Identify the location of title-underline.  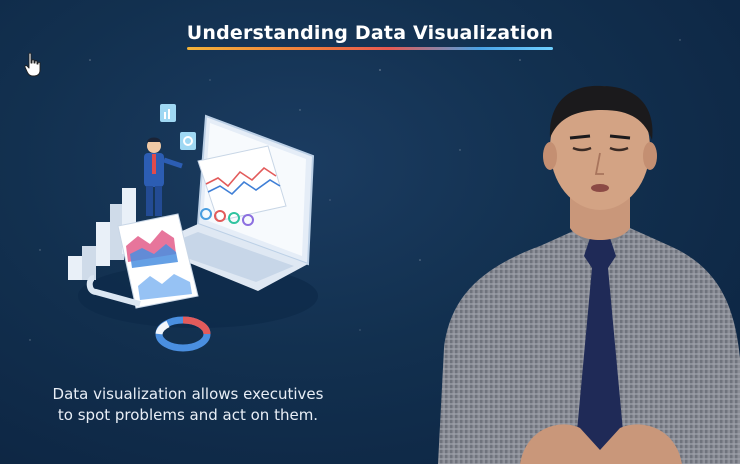
(370, 48).